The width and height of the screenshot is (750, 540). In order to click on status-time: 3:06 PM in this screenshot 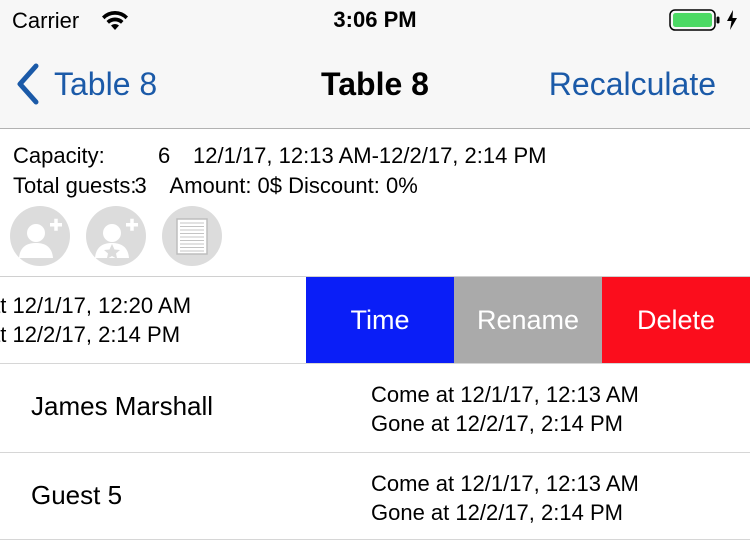, I will do `click(375, 19)`.